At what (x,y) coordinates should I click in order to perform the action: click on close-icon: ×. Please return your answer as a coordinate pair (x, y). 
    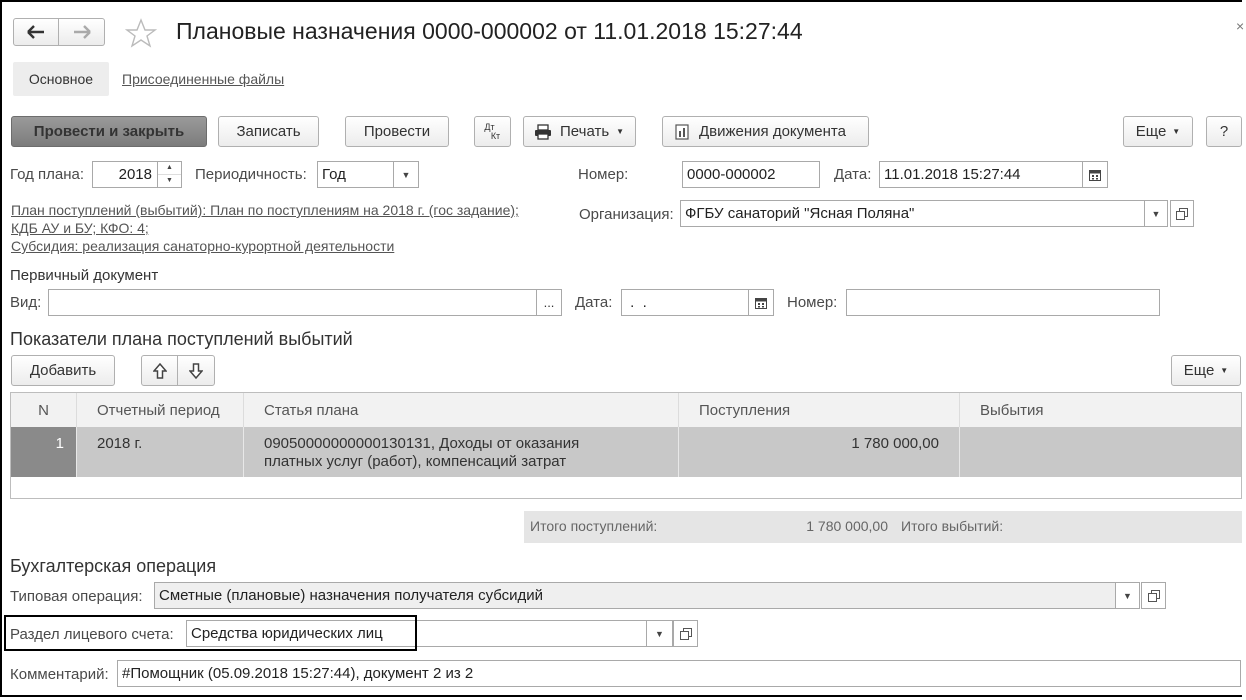
    Looking at the image, I should click on (1240, 26).